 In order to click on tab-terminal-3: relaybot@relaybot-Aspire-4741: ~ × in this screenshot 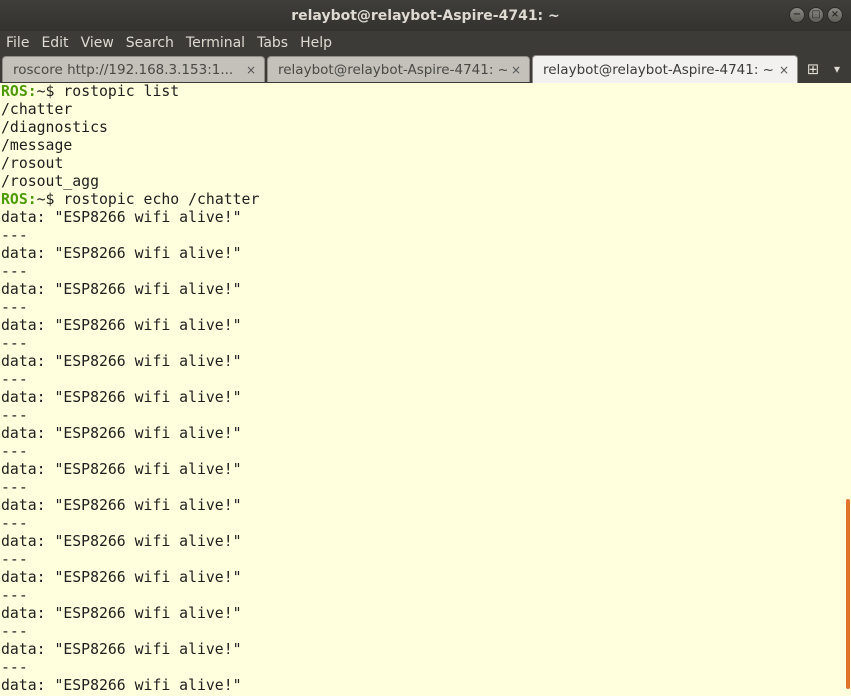, I will do `click(665, 69)`.